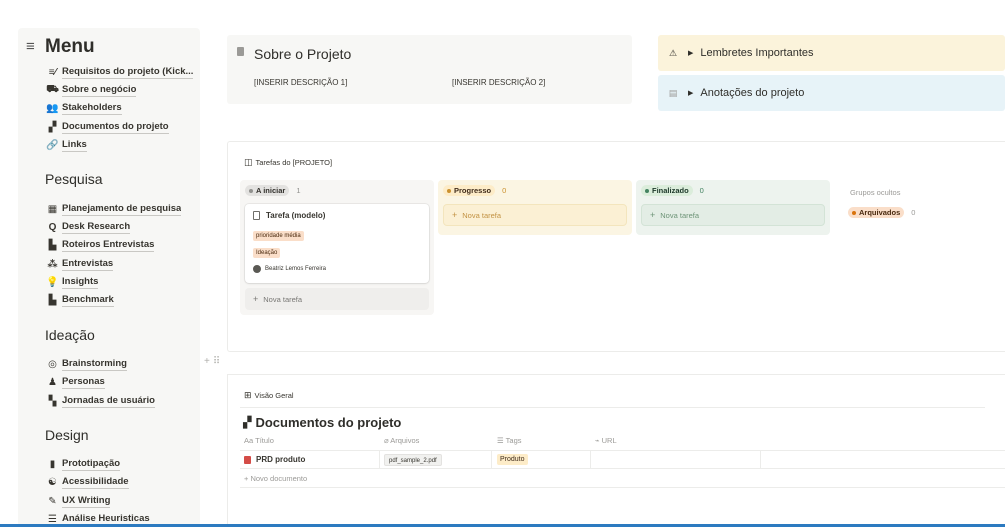  What do you see at coordinates (121, 382) in the screenshot?
I see `sidebar-item-personas: ♟ Personas` at bounding box center [121, 382].